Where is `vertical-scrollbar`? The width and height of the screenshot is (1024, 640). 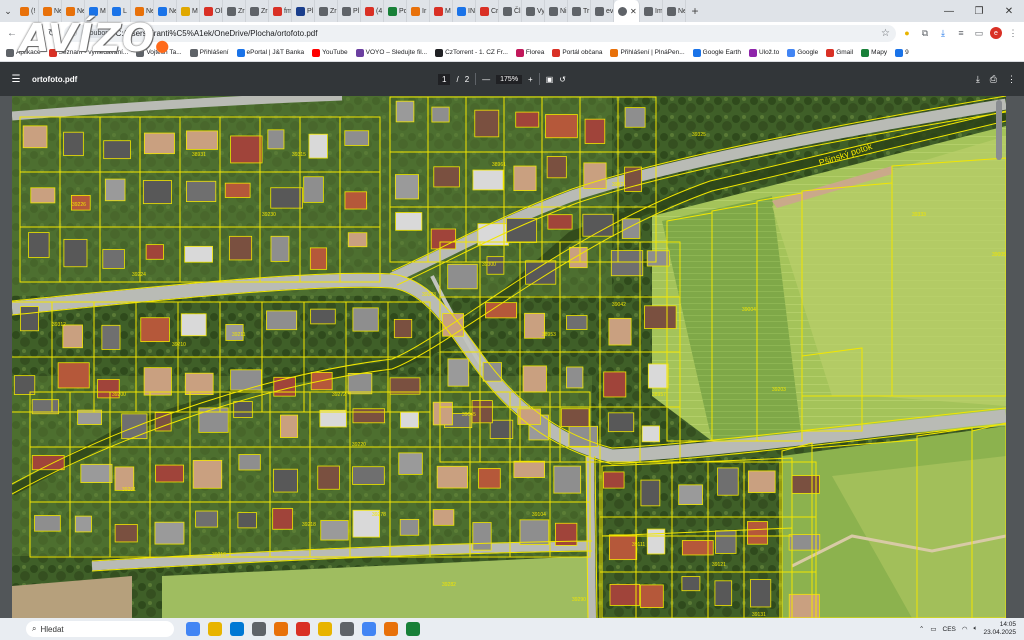 vertical-scrollbar is located at coordinates (999, 130).